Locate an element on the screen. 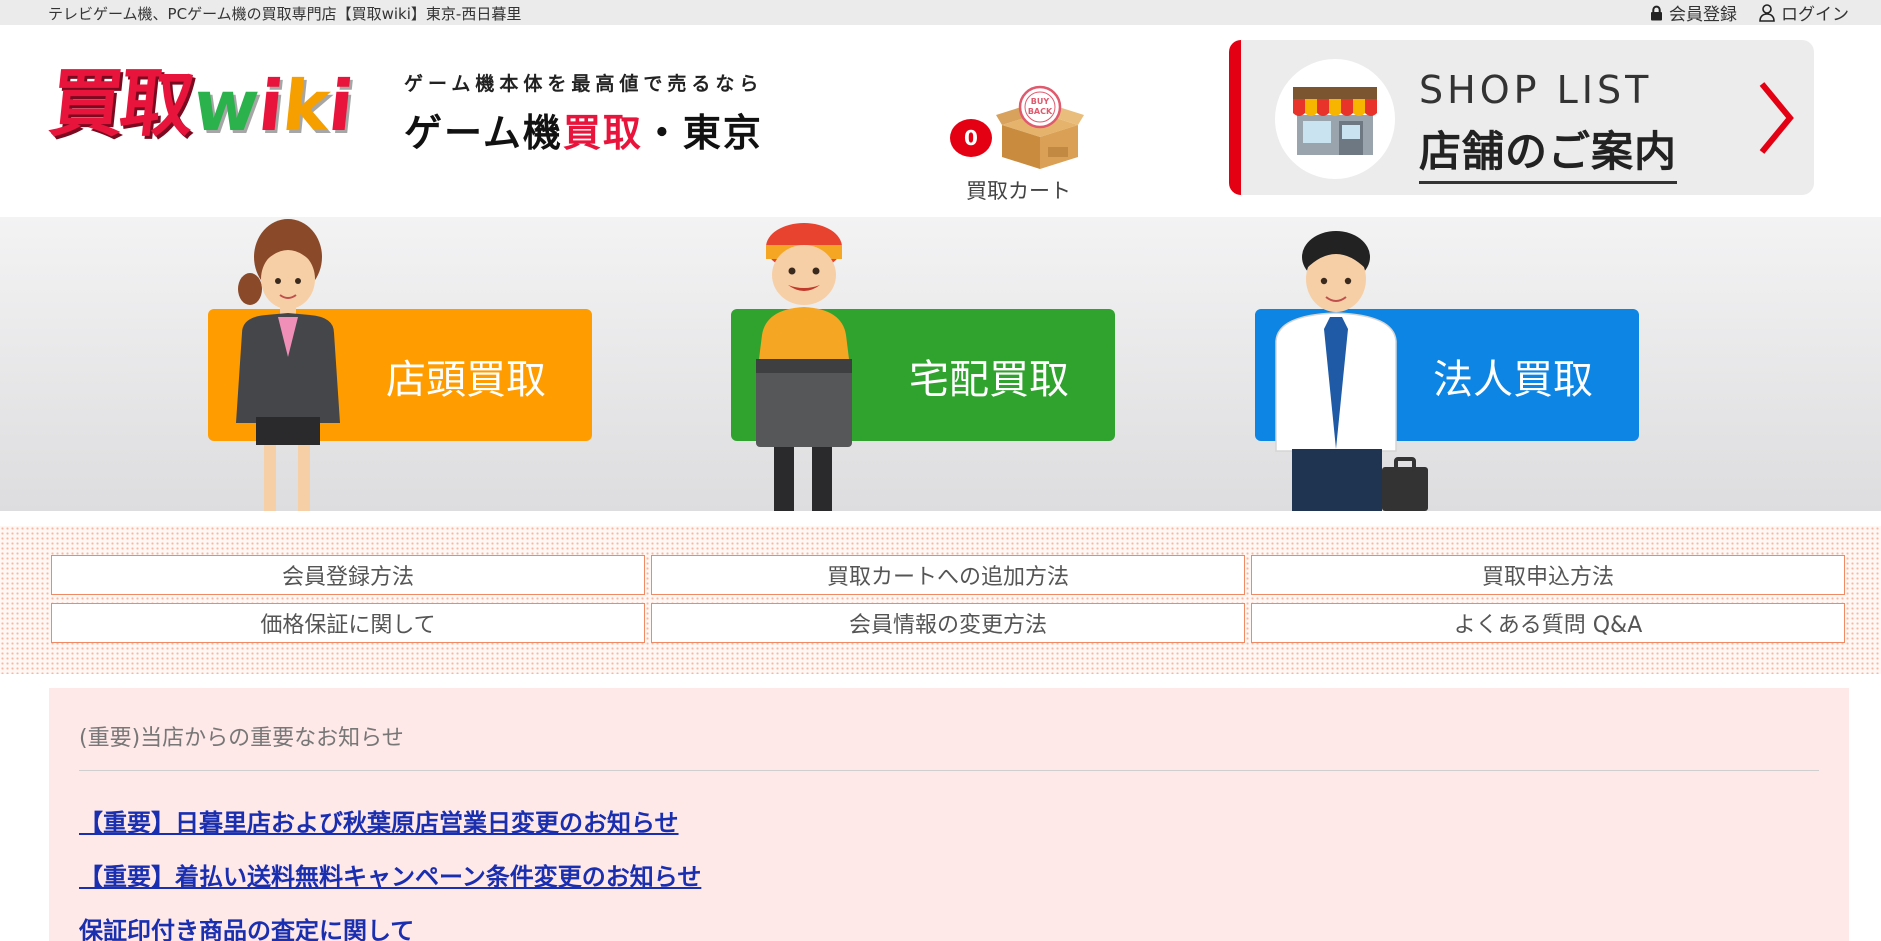 This screenshot has height=941, width=1881. logo-letter-w: w is located at coordinates (226, 106).